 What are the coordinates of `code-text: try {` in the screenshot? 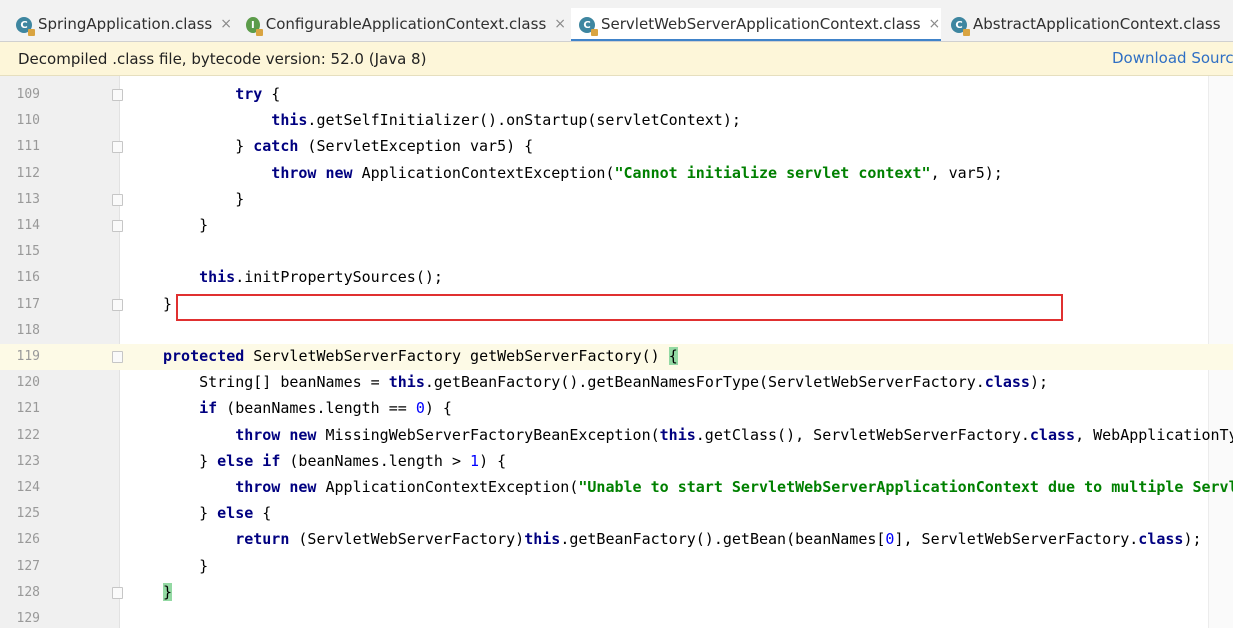 It's located at (258, 94).